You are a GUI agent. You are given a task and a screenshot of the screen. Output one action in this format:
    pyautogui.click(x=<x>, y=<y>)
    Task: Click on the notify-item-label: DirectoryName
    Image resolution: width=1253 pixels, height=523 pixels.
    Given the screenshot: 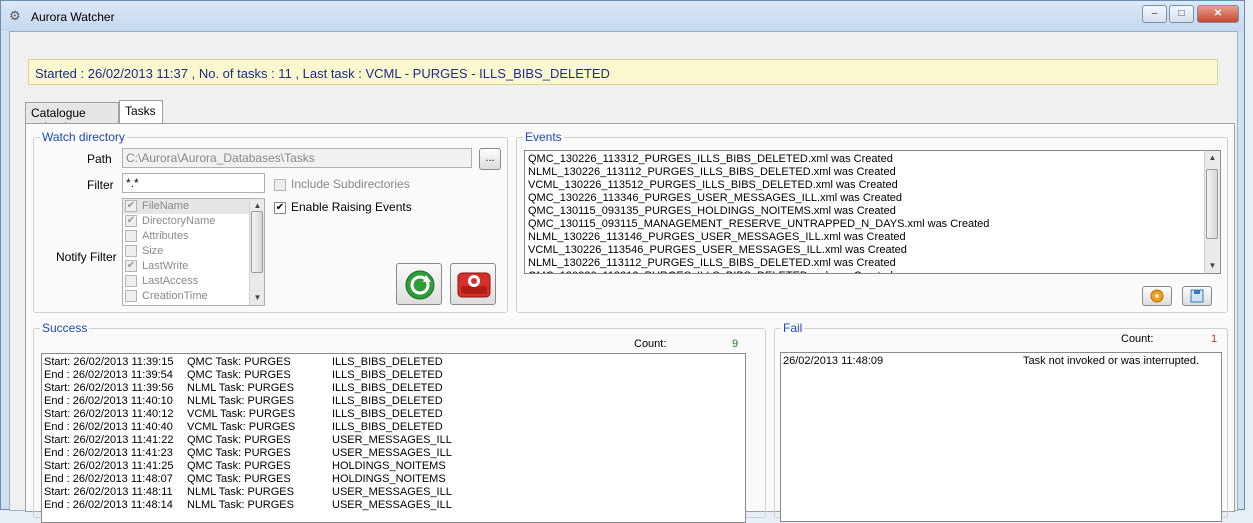 What is the action you would take?
    pyautogui.click(x=179, y=221)
    